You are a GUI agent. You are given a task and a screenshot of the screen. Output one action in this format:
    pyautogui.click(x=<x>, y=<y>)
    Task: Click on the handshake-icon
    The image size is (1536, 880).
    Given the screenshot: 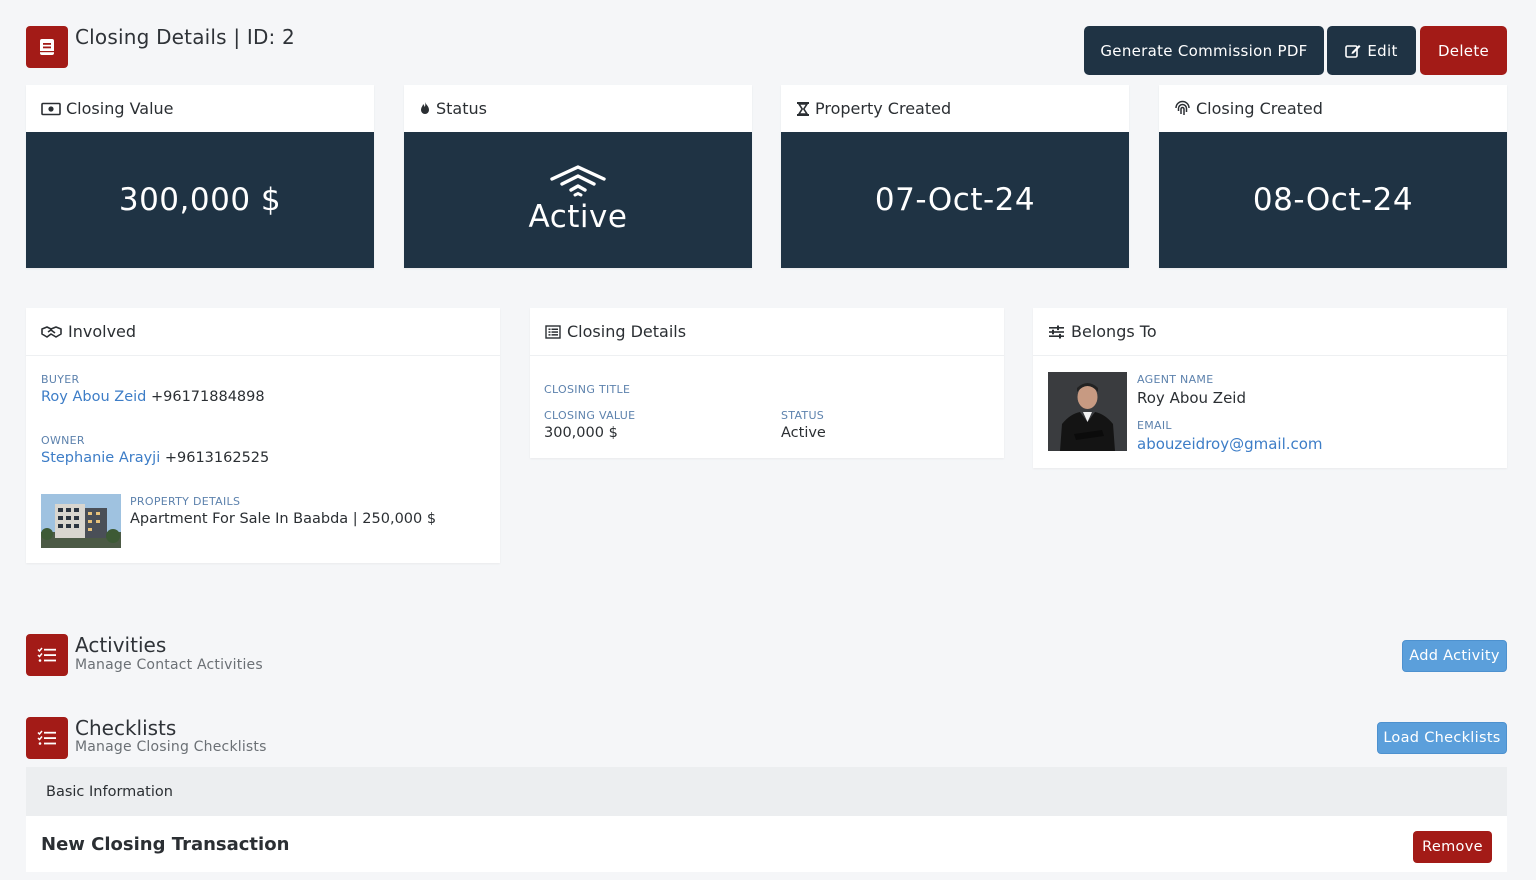 What is the action you would take?
    pyautogui.click(x=51, y=331)
    